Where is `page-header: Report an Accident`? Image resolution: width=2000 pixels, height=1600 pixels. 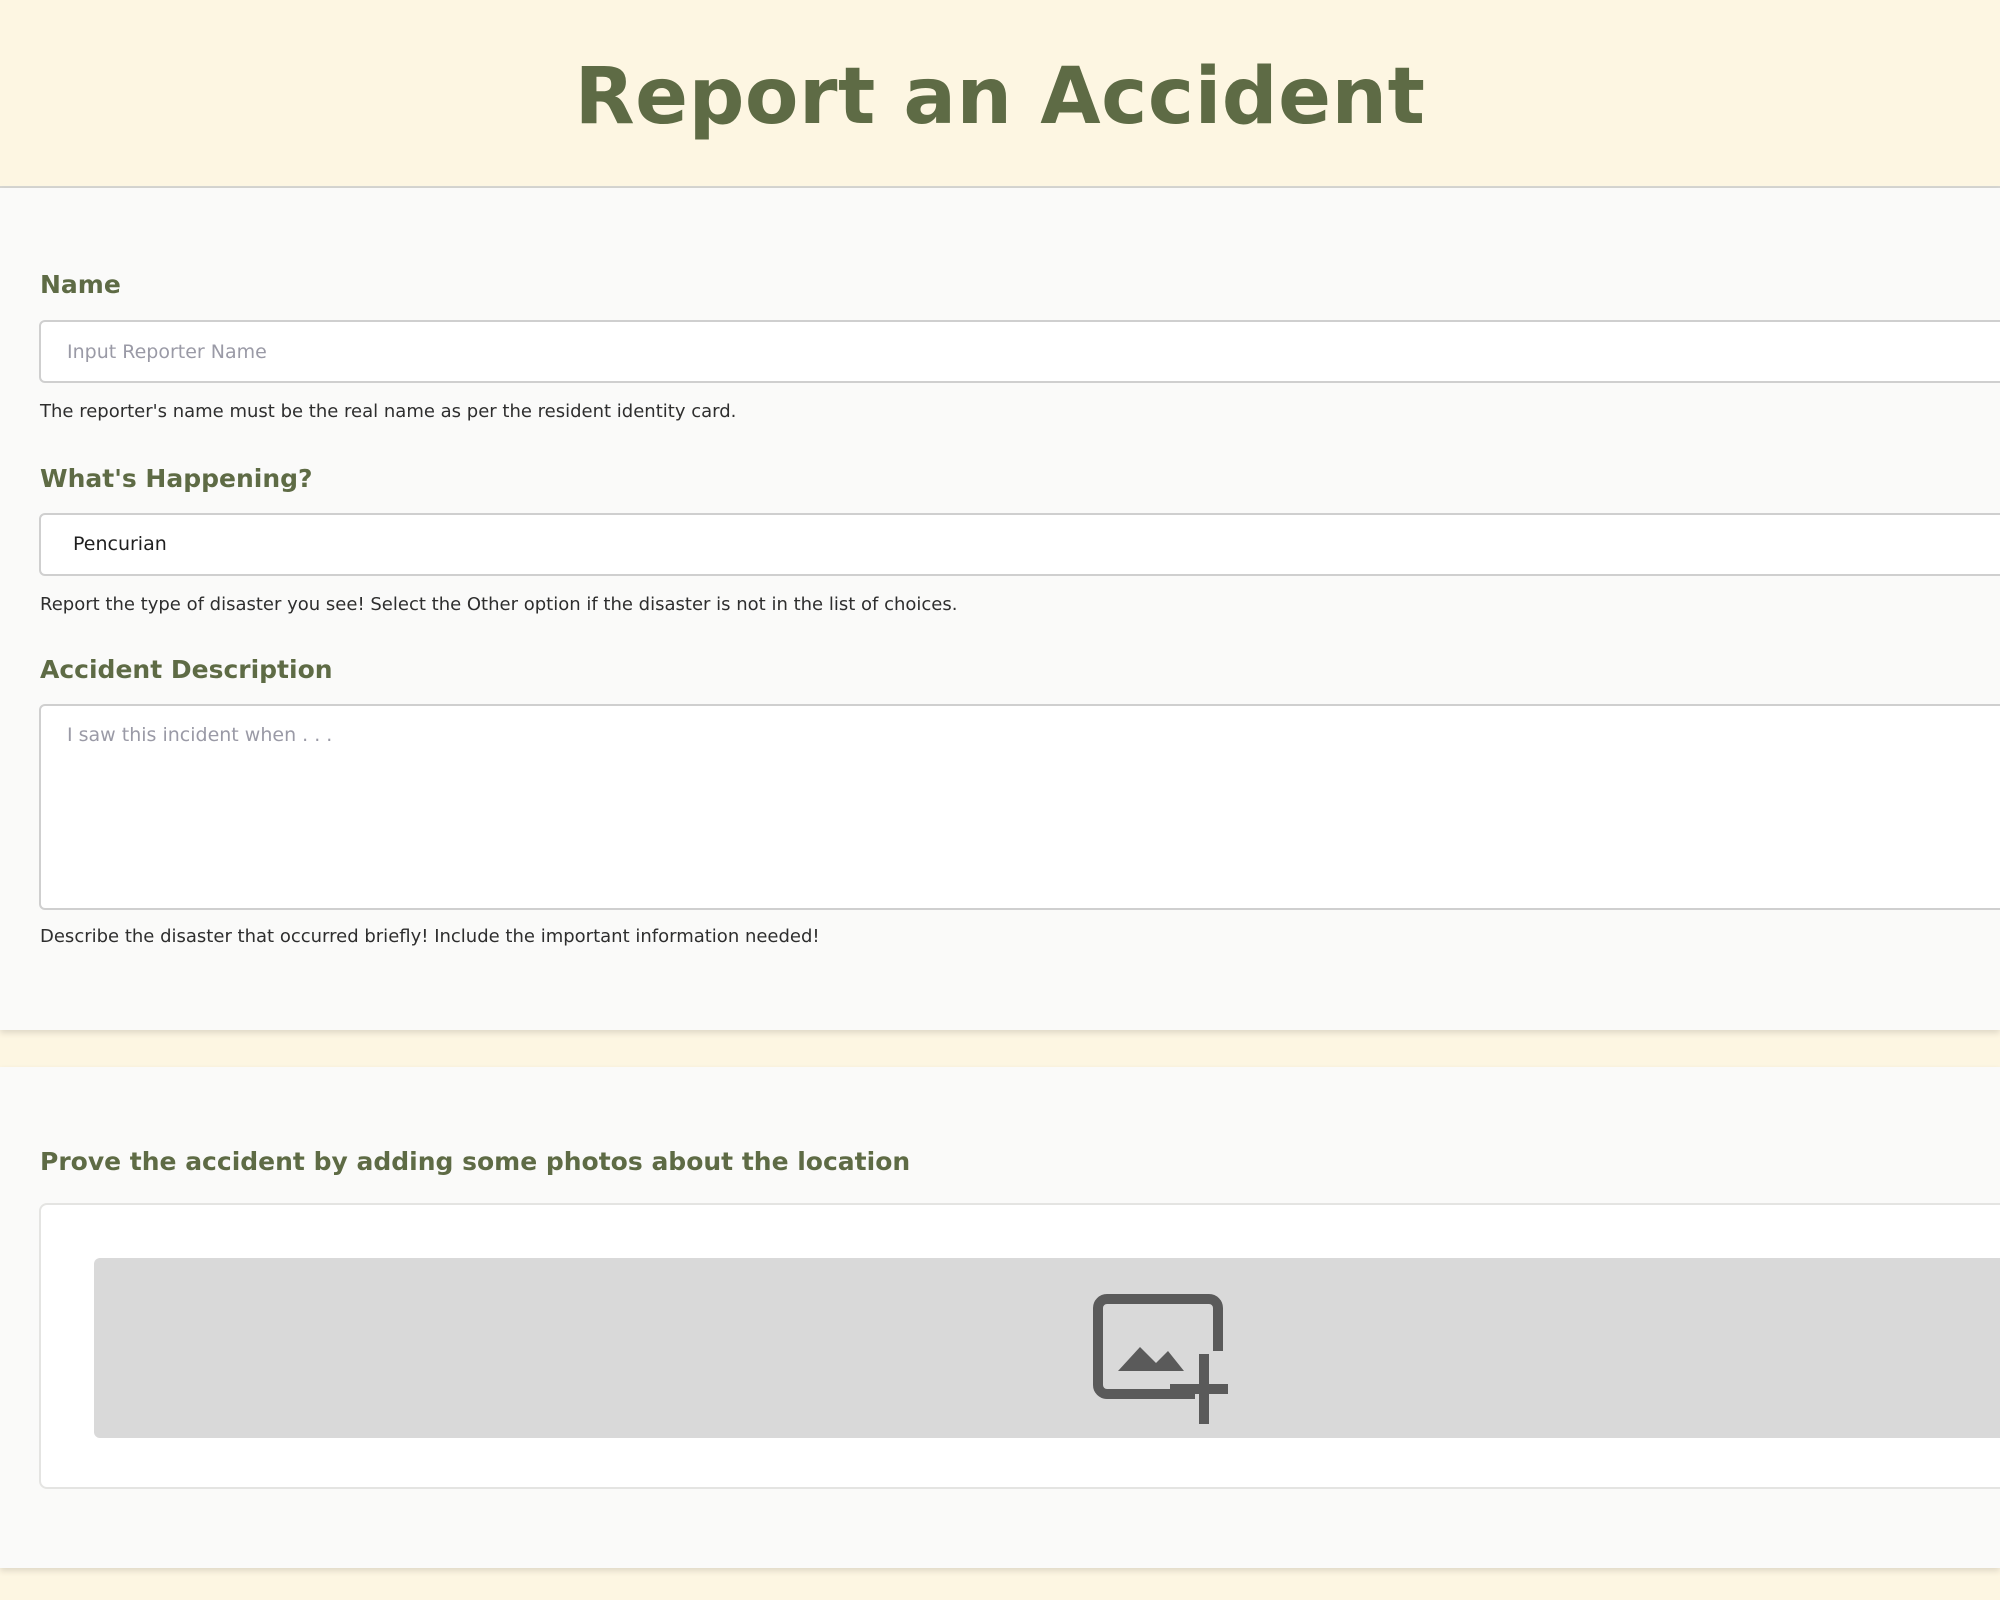 page-header: Report an Accident is located at coordinates (1000, 94).